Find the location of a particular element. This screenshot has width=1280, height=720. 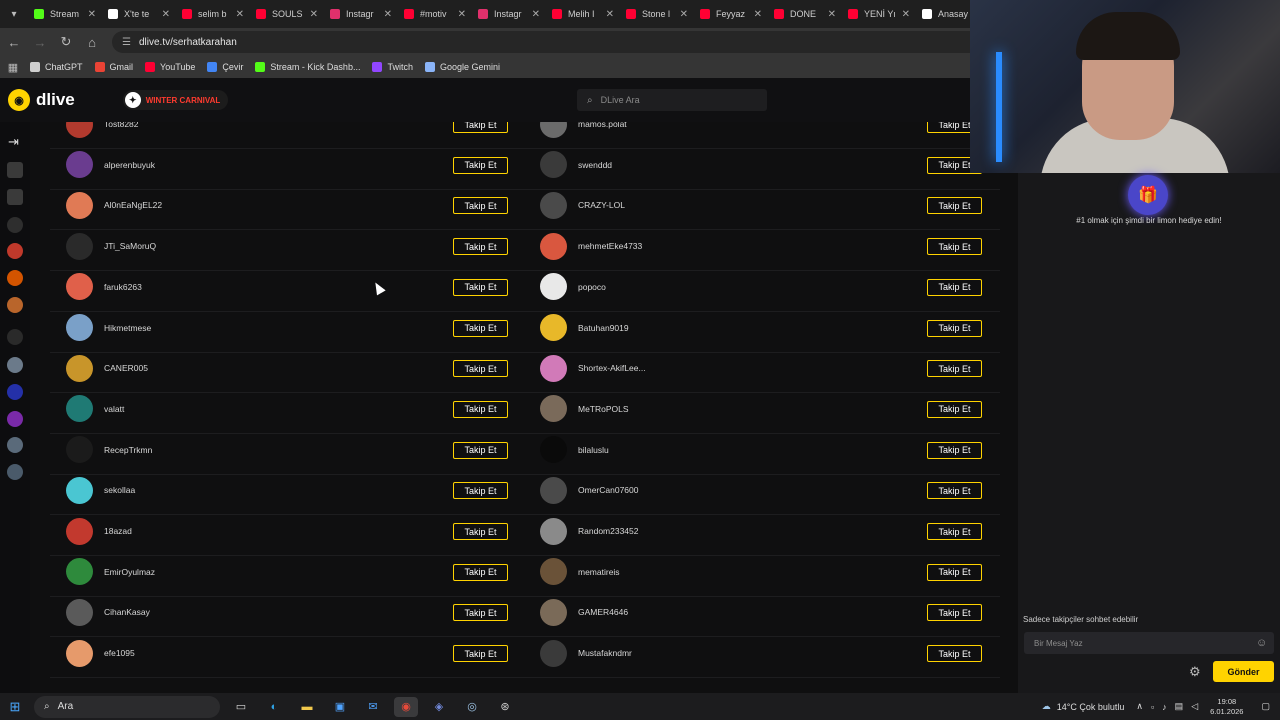

search-input: ⌕ DLive Ara is located at coordinates (672, 100).